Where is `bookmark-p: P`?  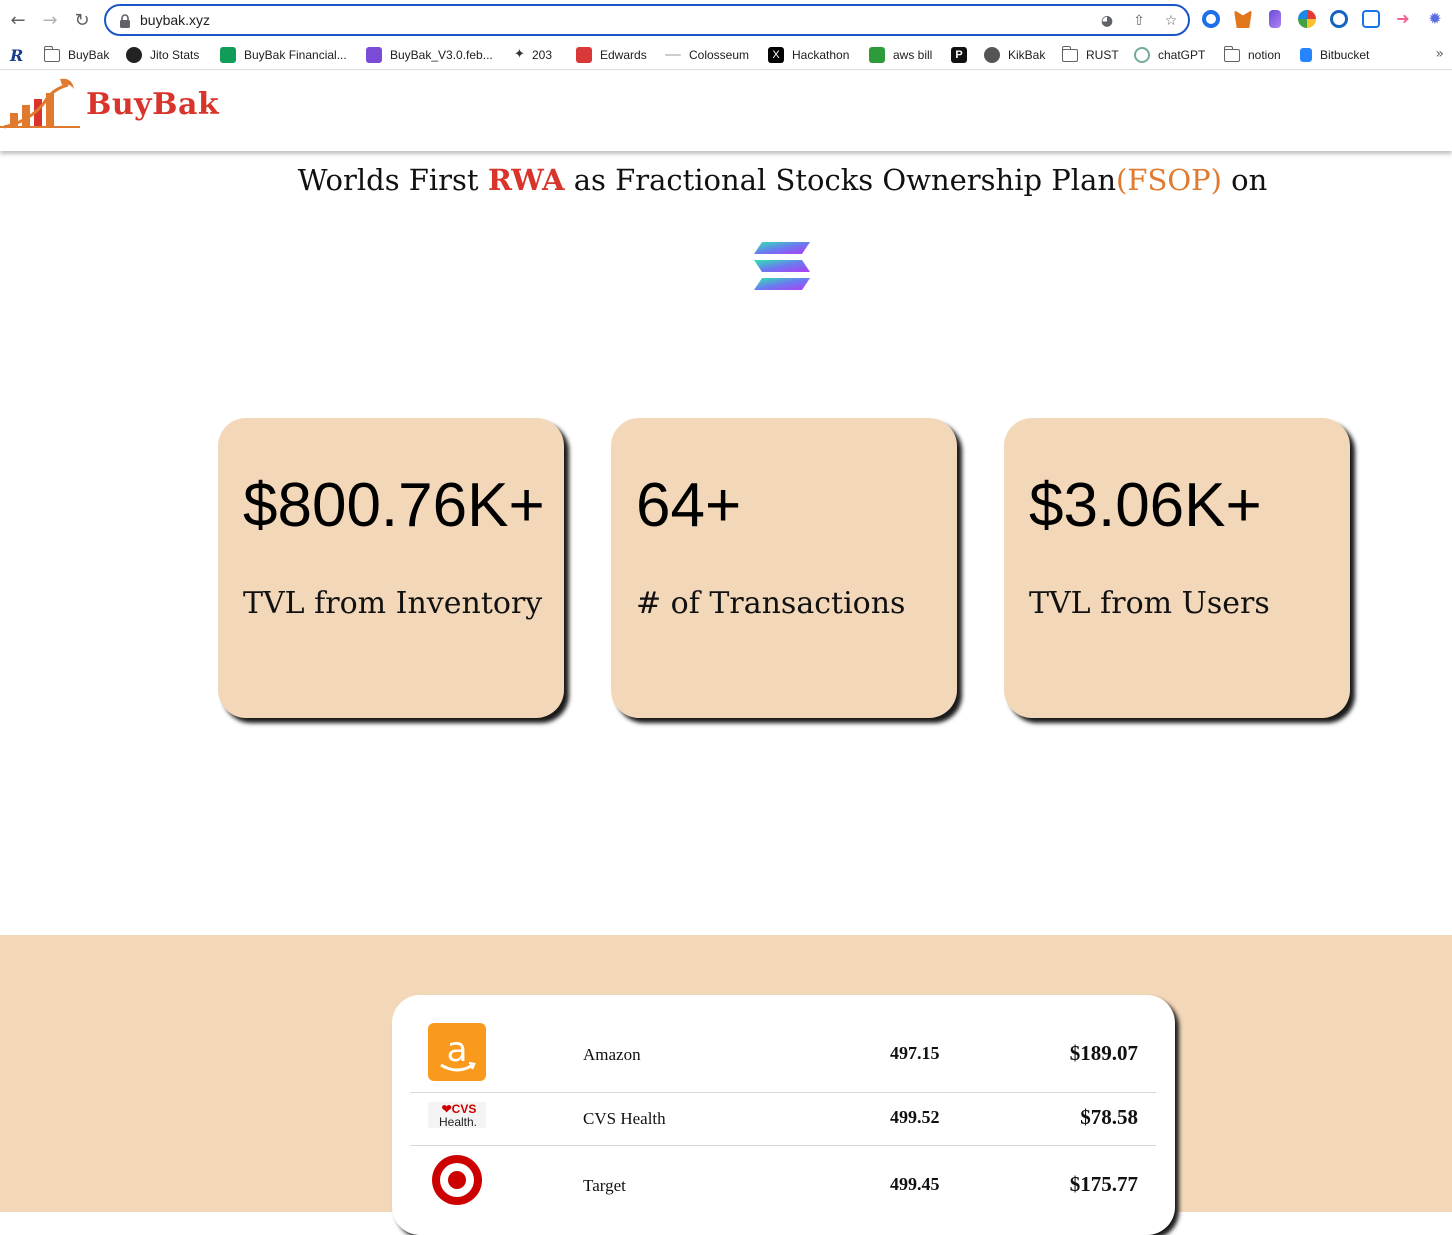 bookmark-p: P is located at coordinates (963, 55).